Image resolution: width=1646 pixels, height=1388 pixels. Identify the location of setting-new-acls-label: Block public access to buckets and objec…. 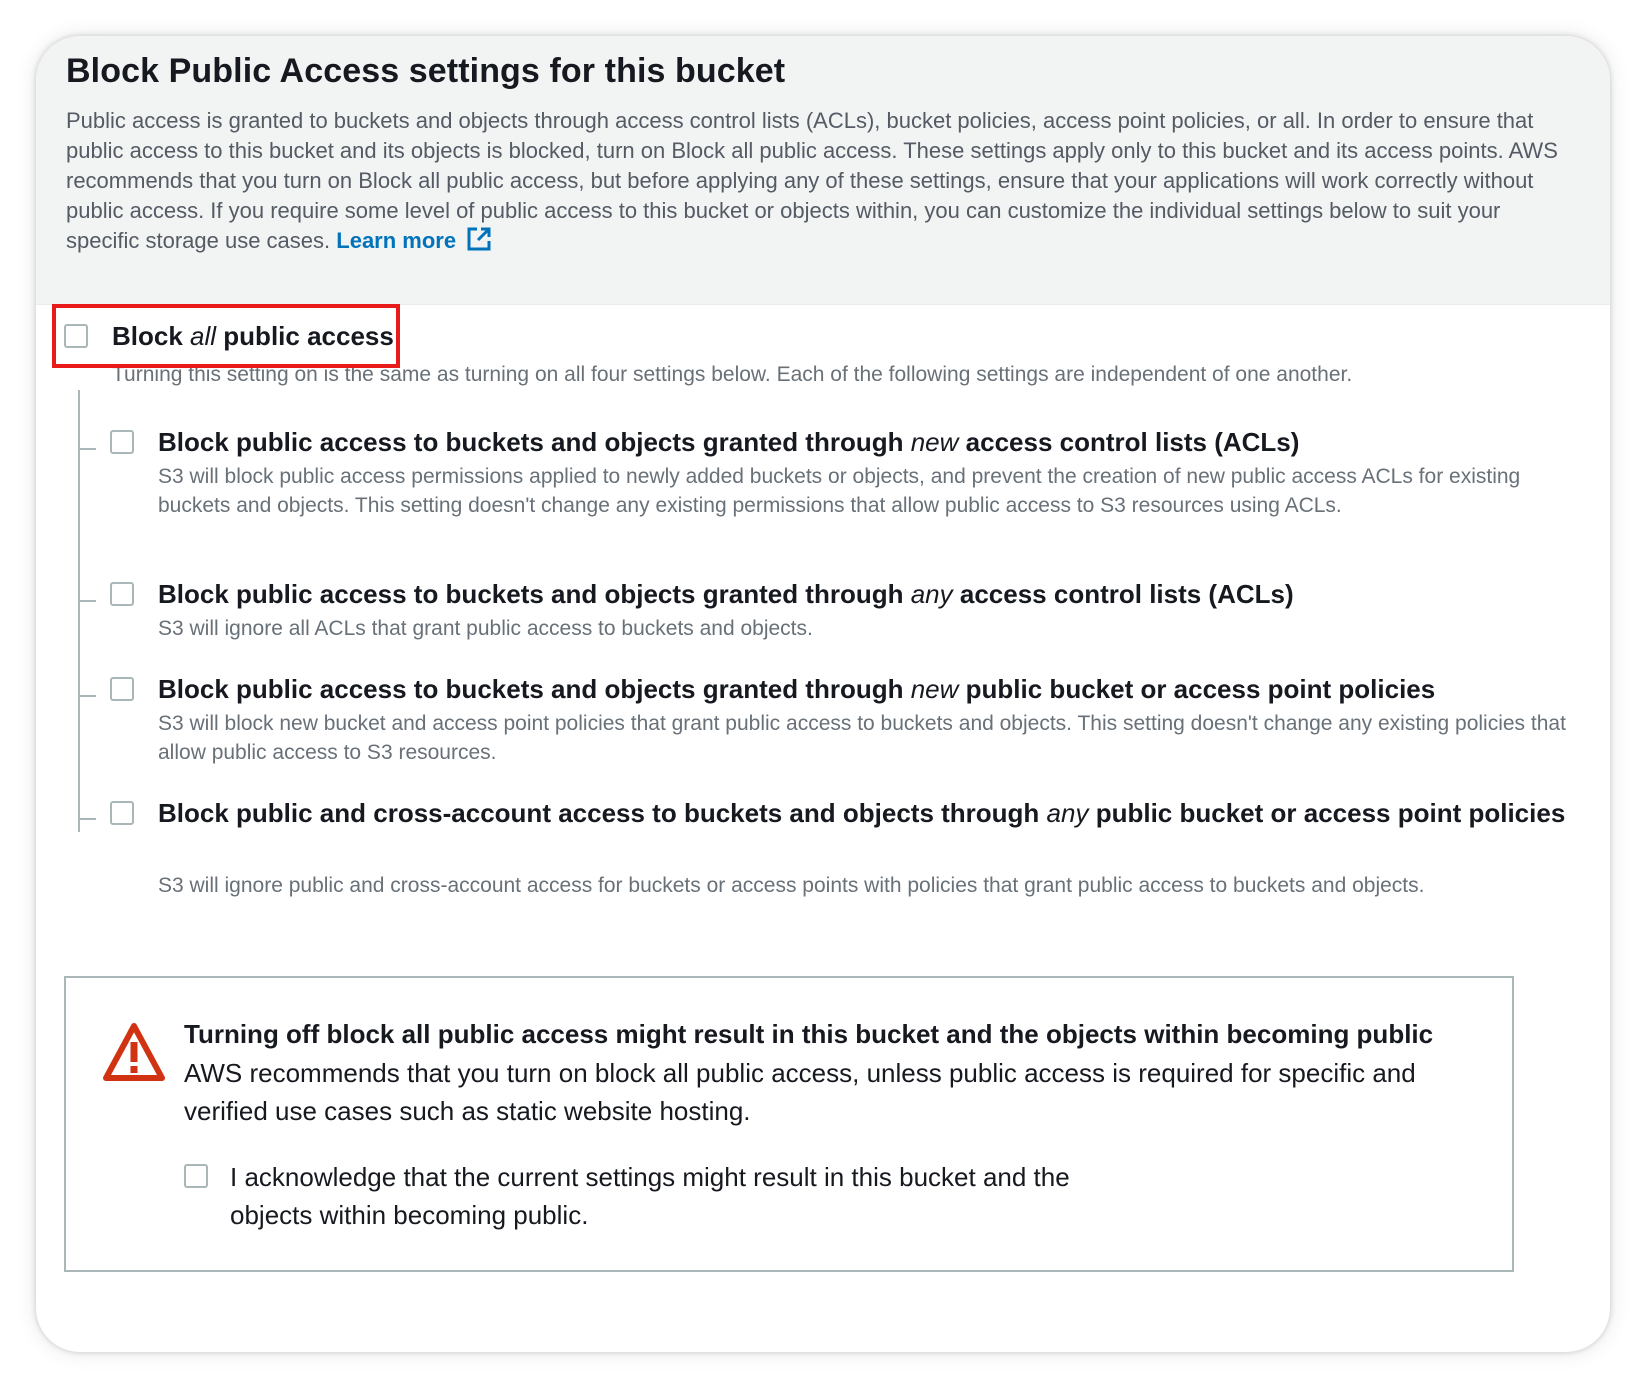
(868, 442).